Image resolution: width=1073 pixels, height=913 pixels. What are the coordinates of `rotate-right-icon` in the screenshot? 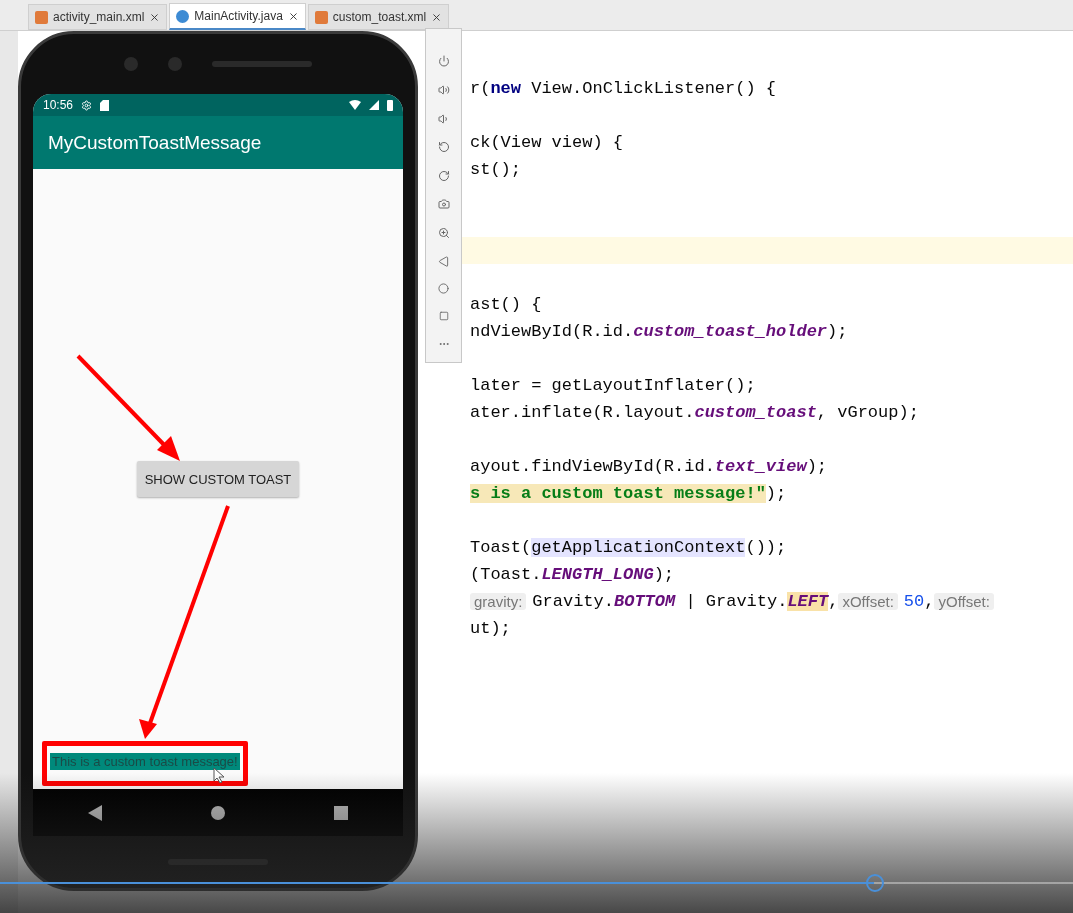 It's located at (443, 175).